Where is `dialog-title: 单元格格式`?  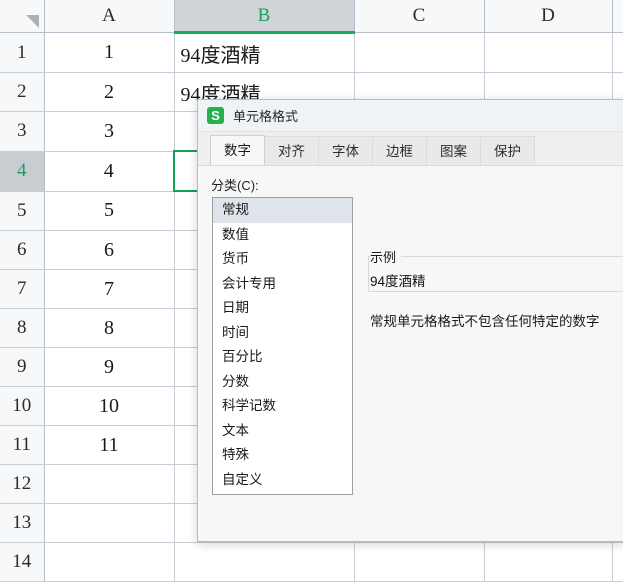
dialog-title: 单元格格式 is located at coordinates (266, 116).